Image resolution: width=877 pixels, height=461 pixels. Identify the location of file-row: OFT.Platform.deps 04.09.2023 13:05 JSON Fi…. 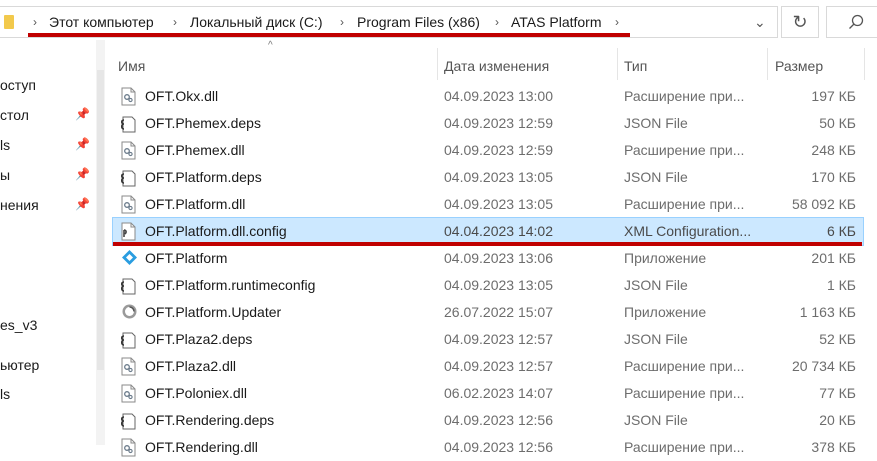
(488, 177).